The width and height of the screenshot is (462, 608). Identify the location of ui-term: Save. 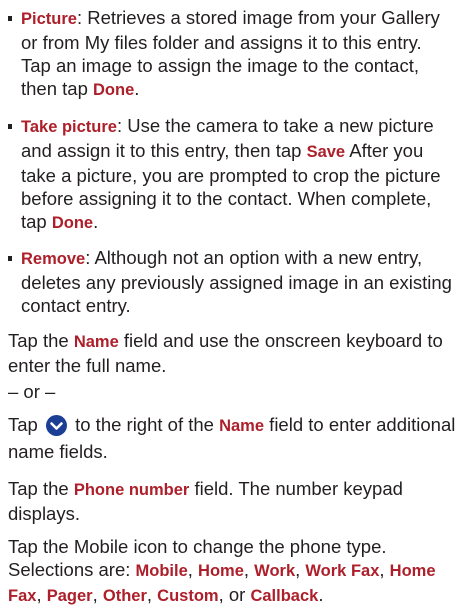
(326, 152).